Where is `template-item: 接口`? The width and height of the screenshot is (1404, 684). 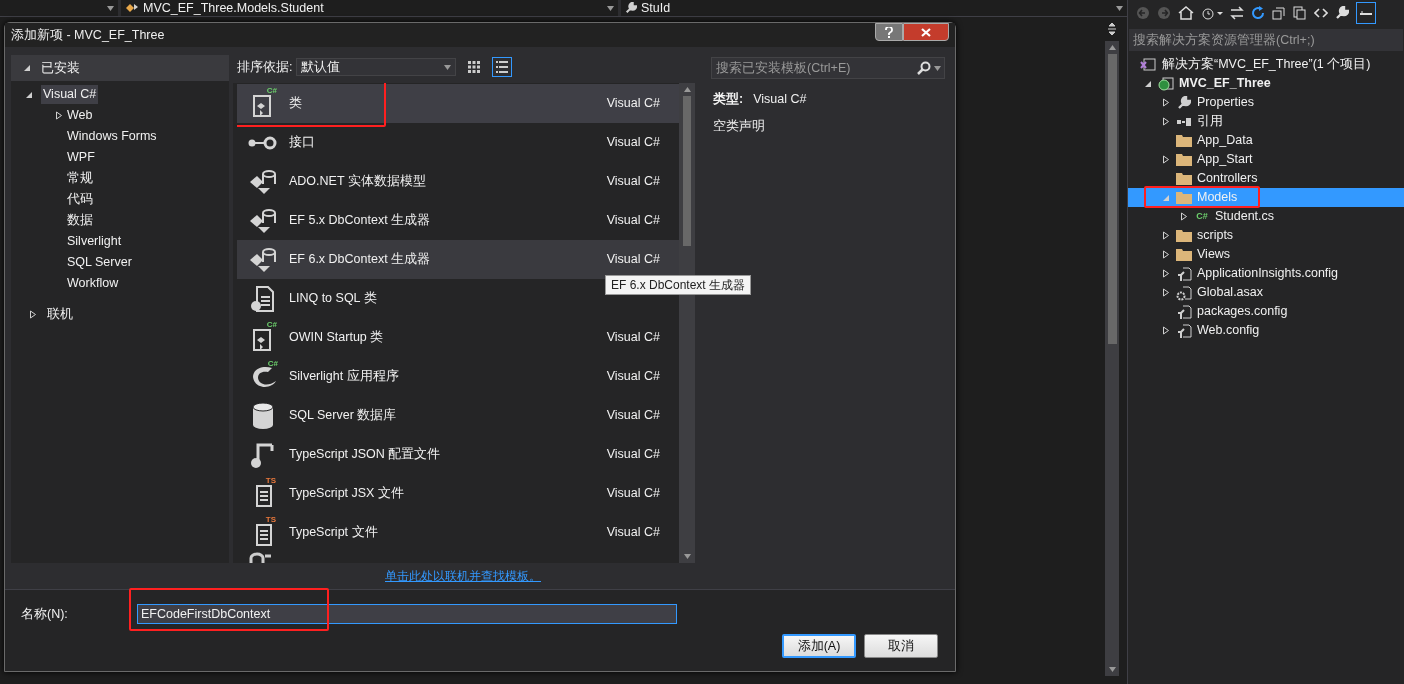 template-item: 接口 is located at coordinates (417, 142).